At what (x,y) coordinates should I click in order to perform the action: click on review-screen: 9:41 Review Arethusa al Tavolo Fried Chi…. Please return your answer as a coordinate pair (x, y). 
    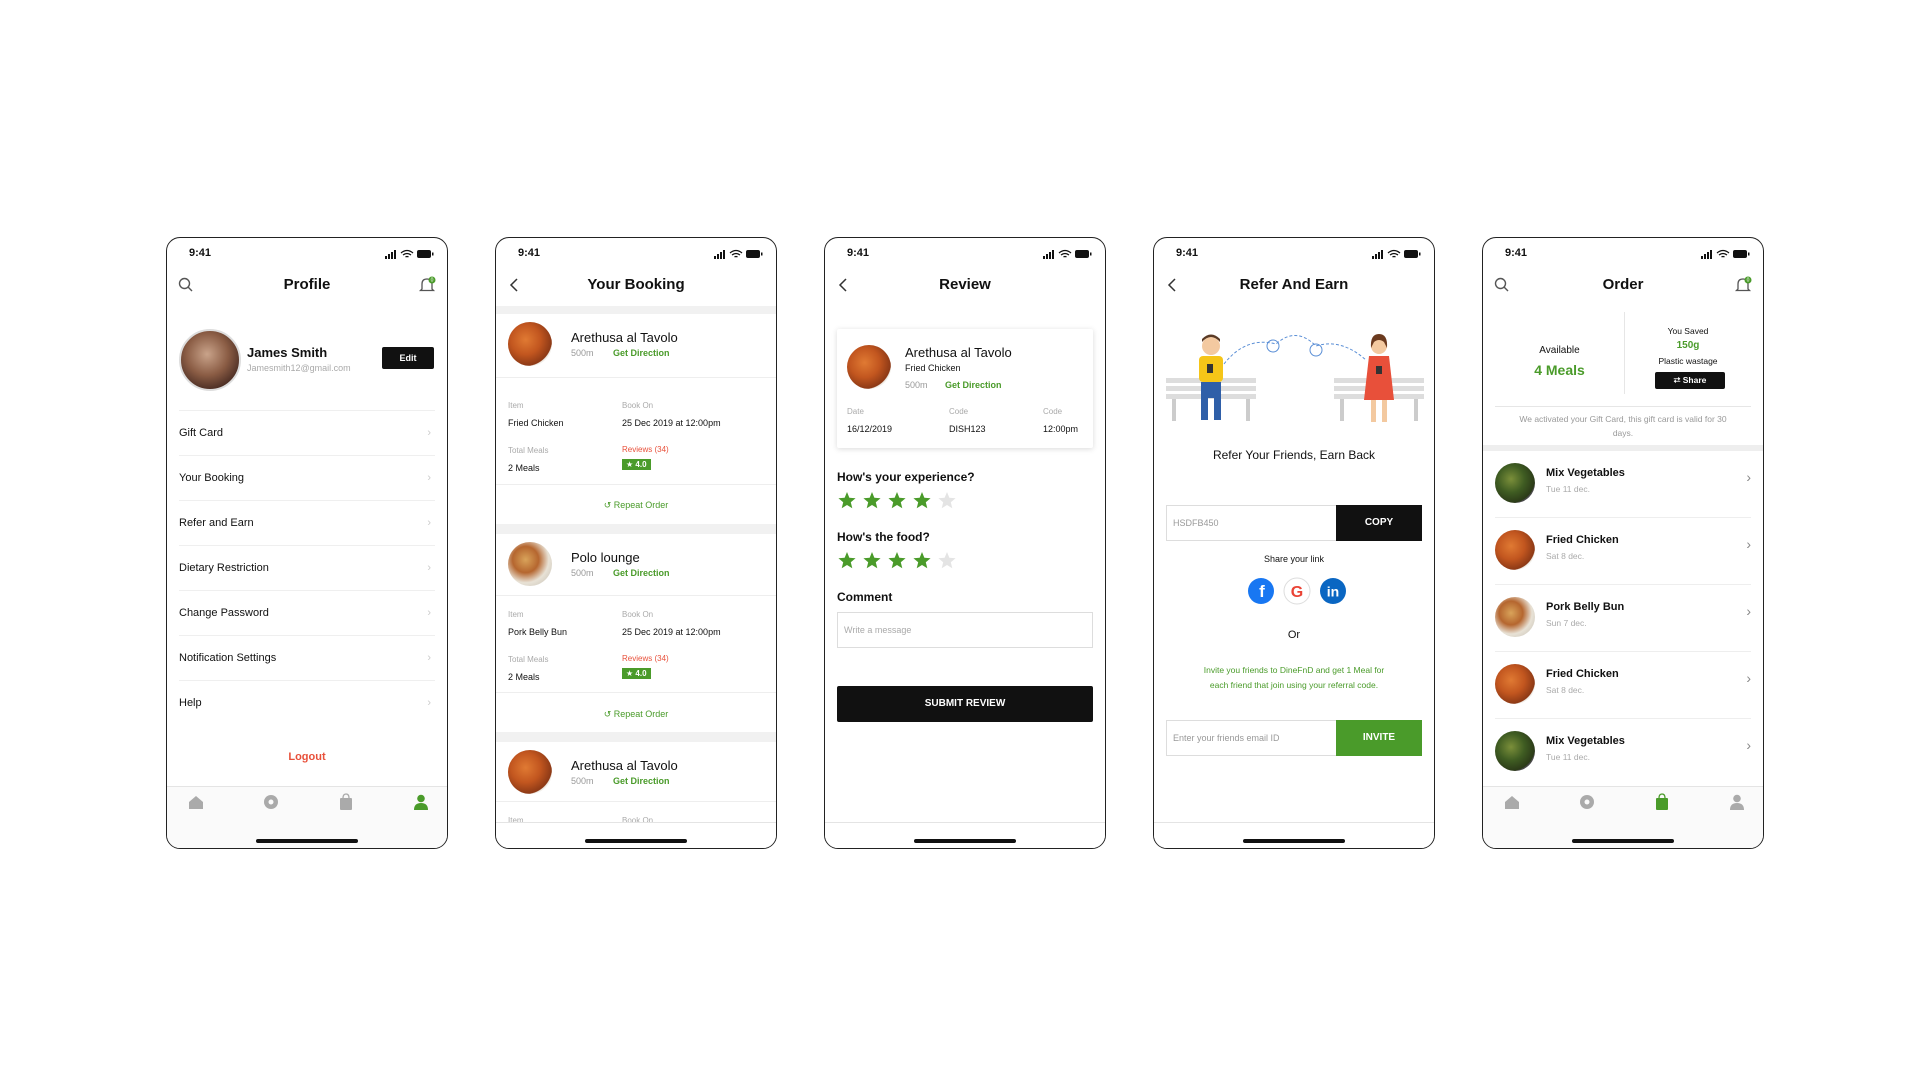
    Looking at the image, I should click on (965, 543).